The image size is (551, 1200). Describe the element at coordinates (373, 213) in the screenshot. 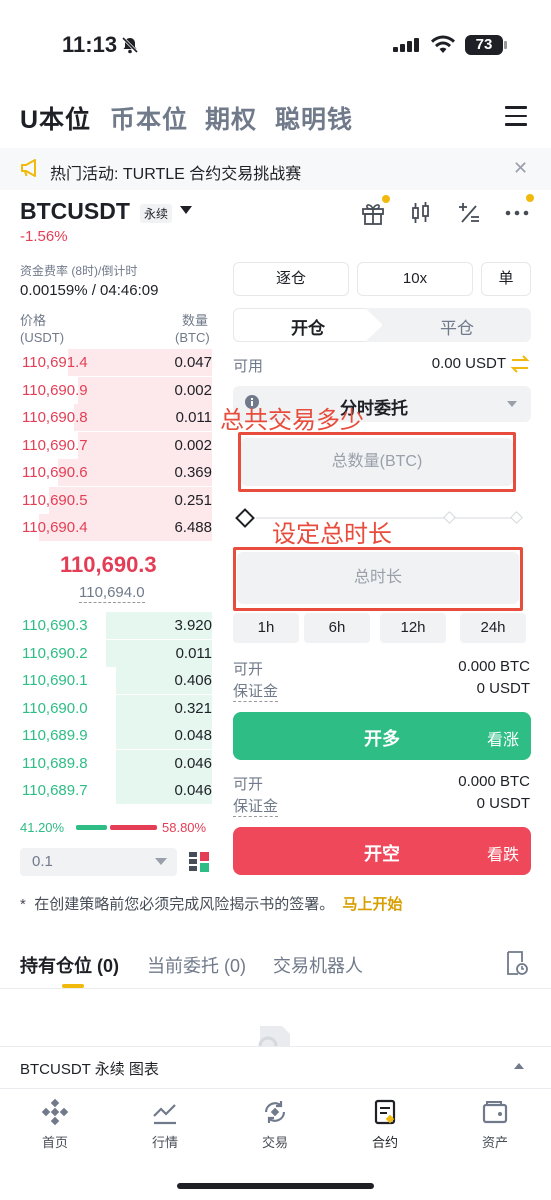

I see `gift-icon` at that location.